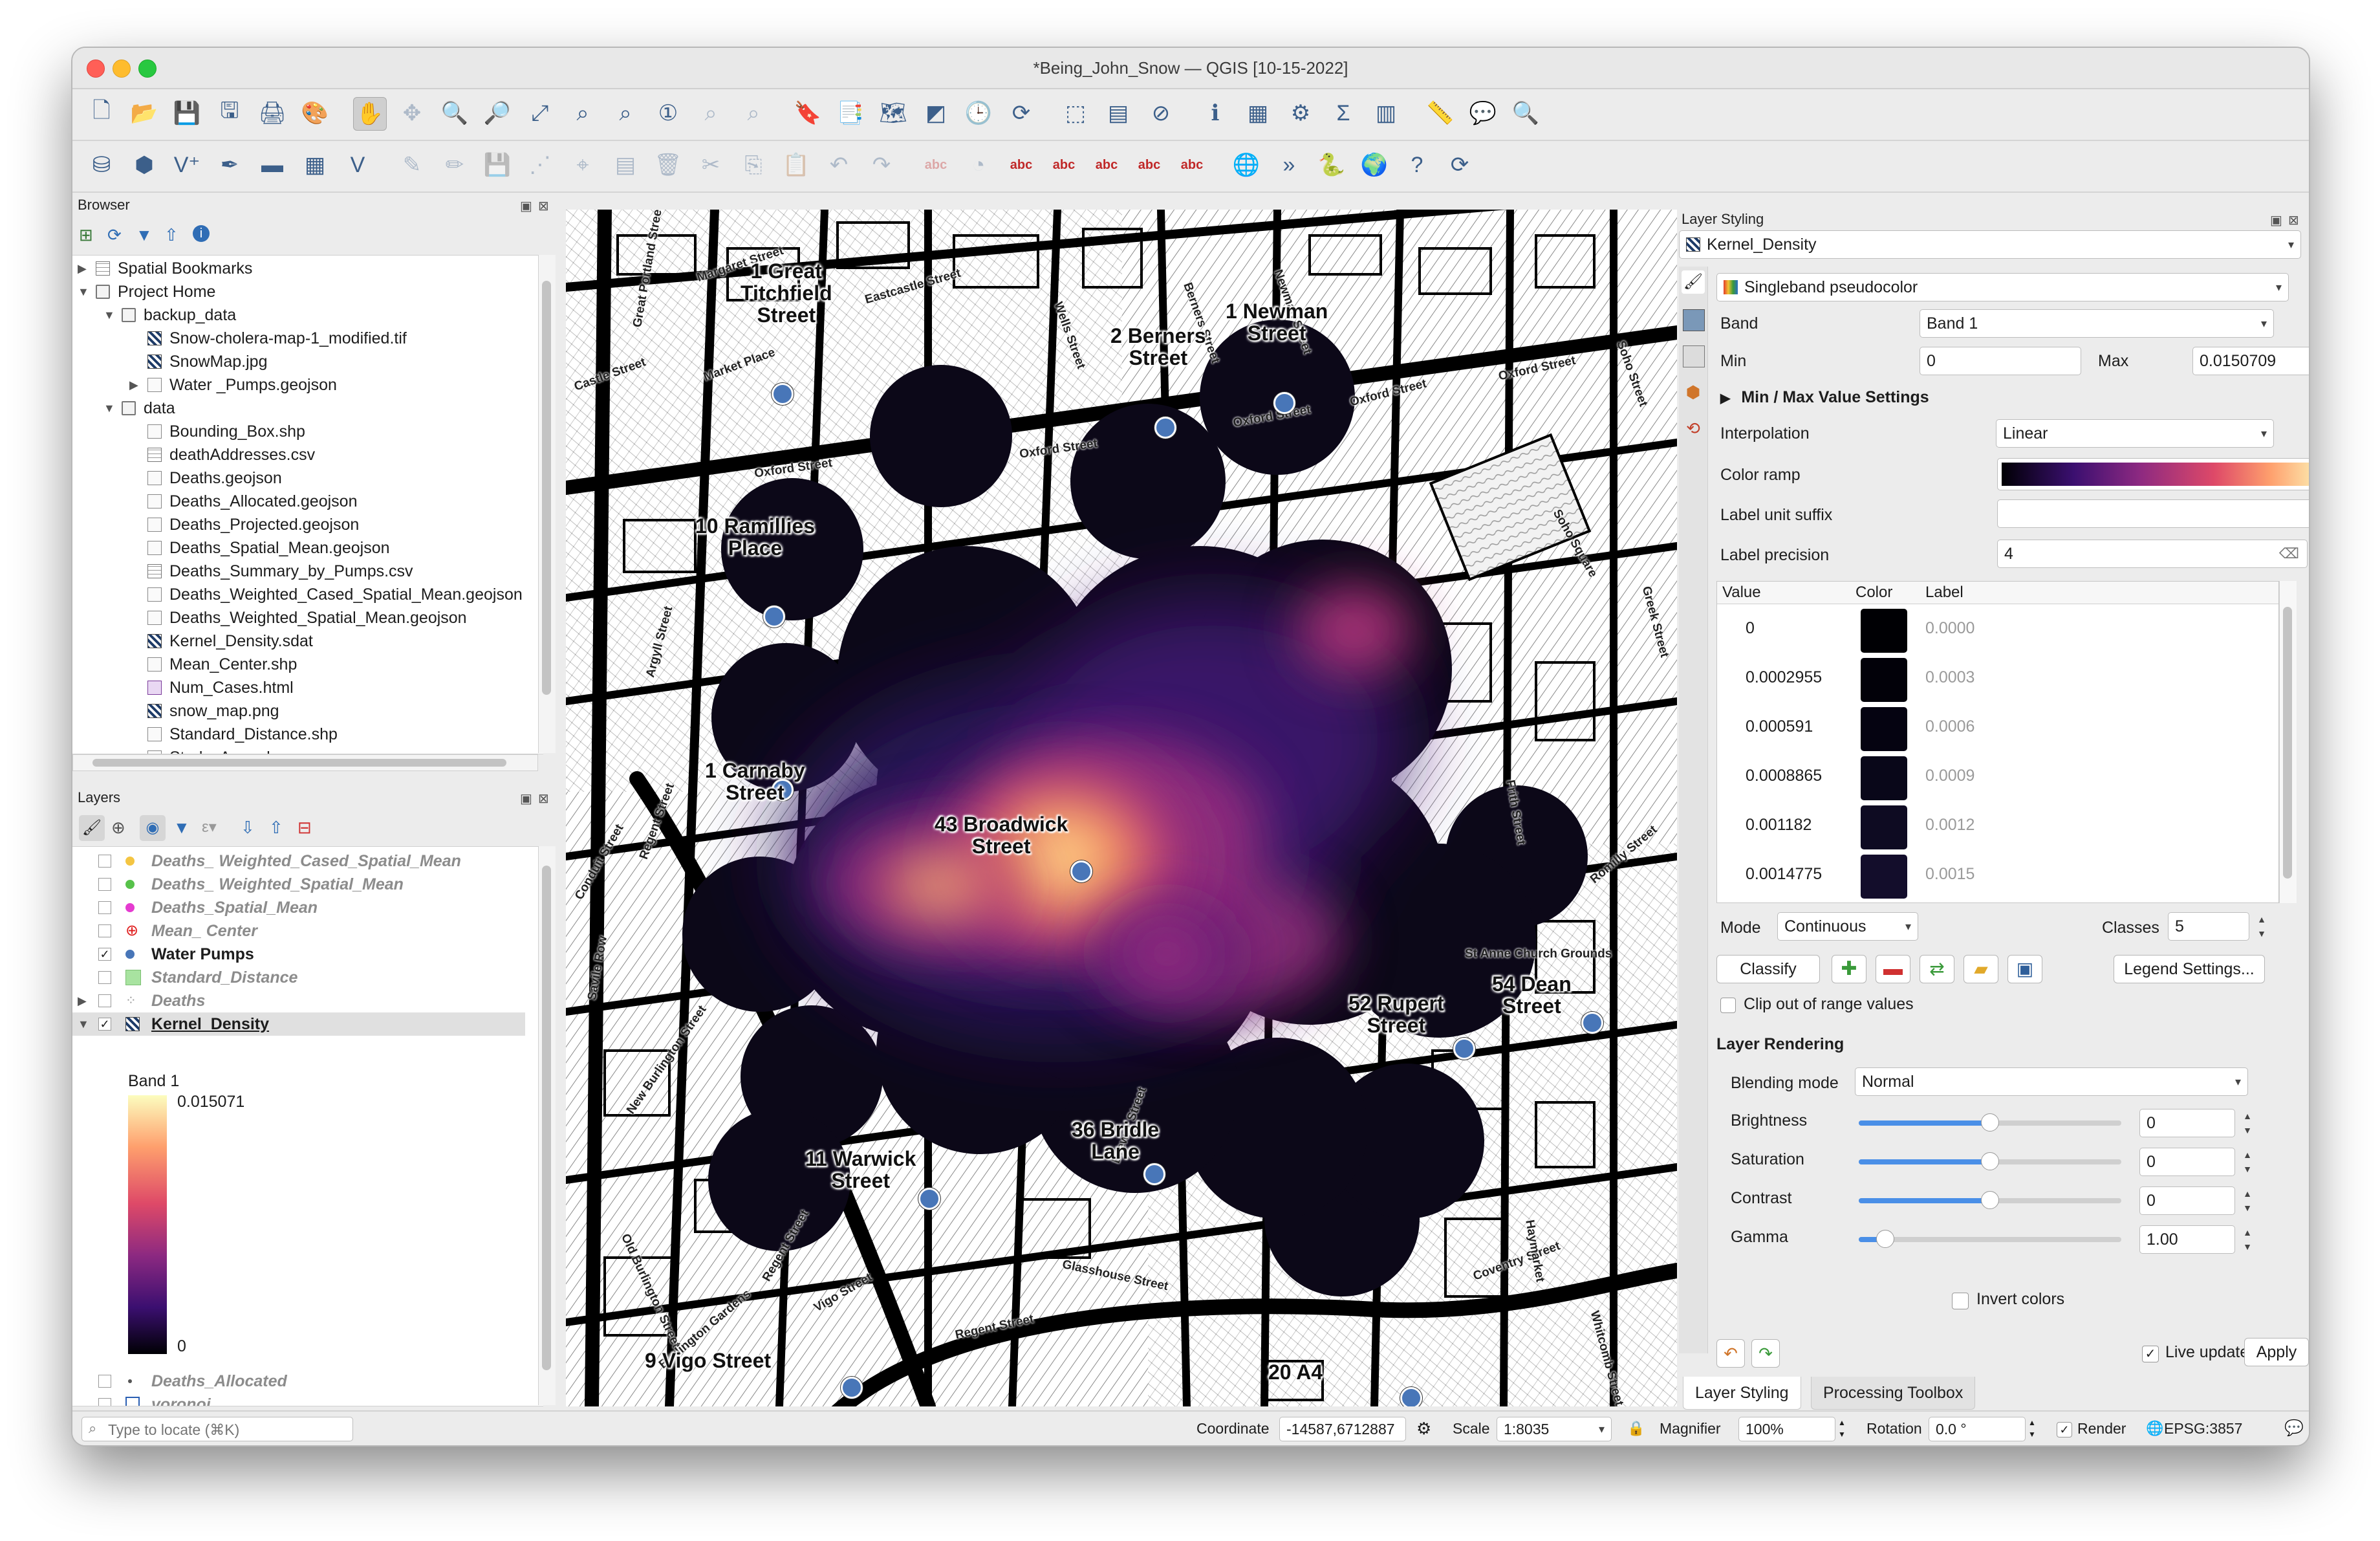  Describe the element at coordinates (315, 113) in the screenshot. I see `style-manager-icon: 🎨` at that location.